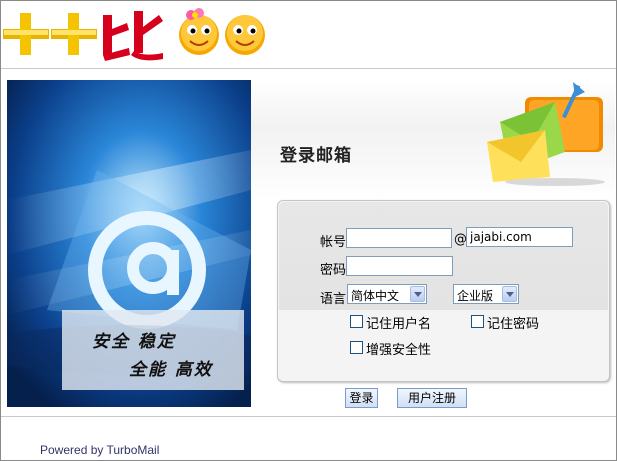 Image resolution: width=617 pixels, height=461 pixels. I want to click on login-title: 登录邮箱, so click(316, 156).